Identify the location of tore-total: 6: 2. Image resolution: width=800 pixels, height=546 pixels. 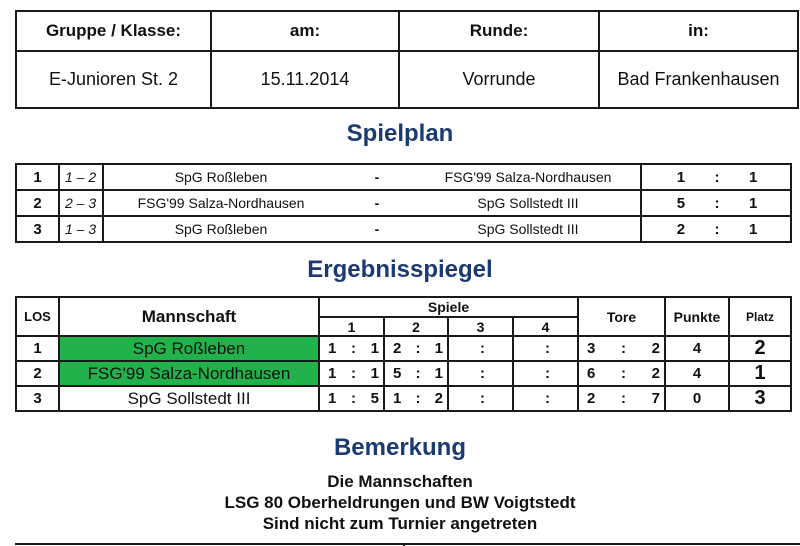
(621, 373).